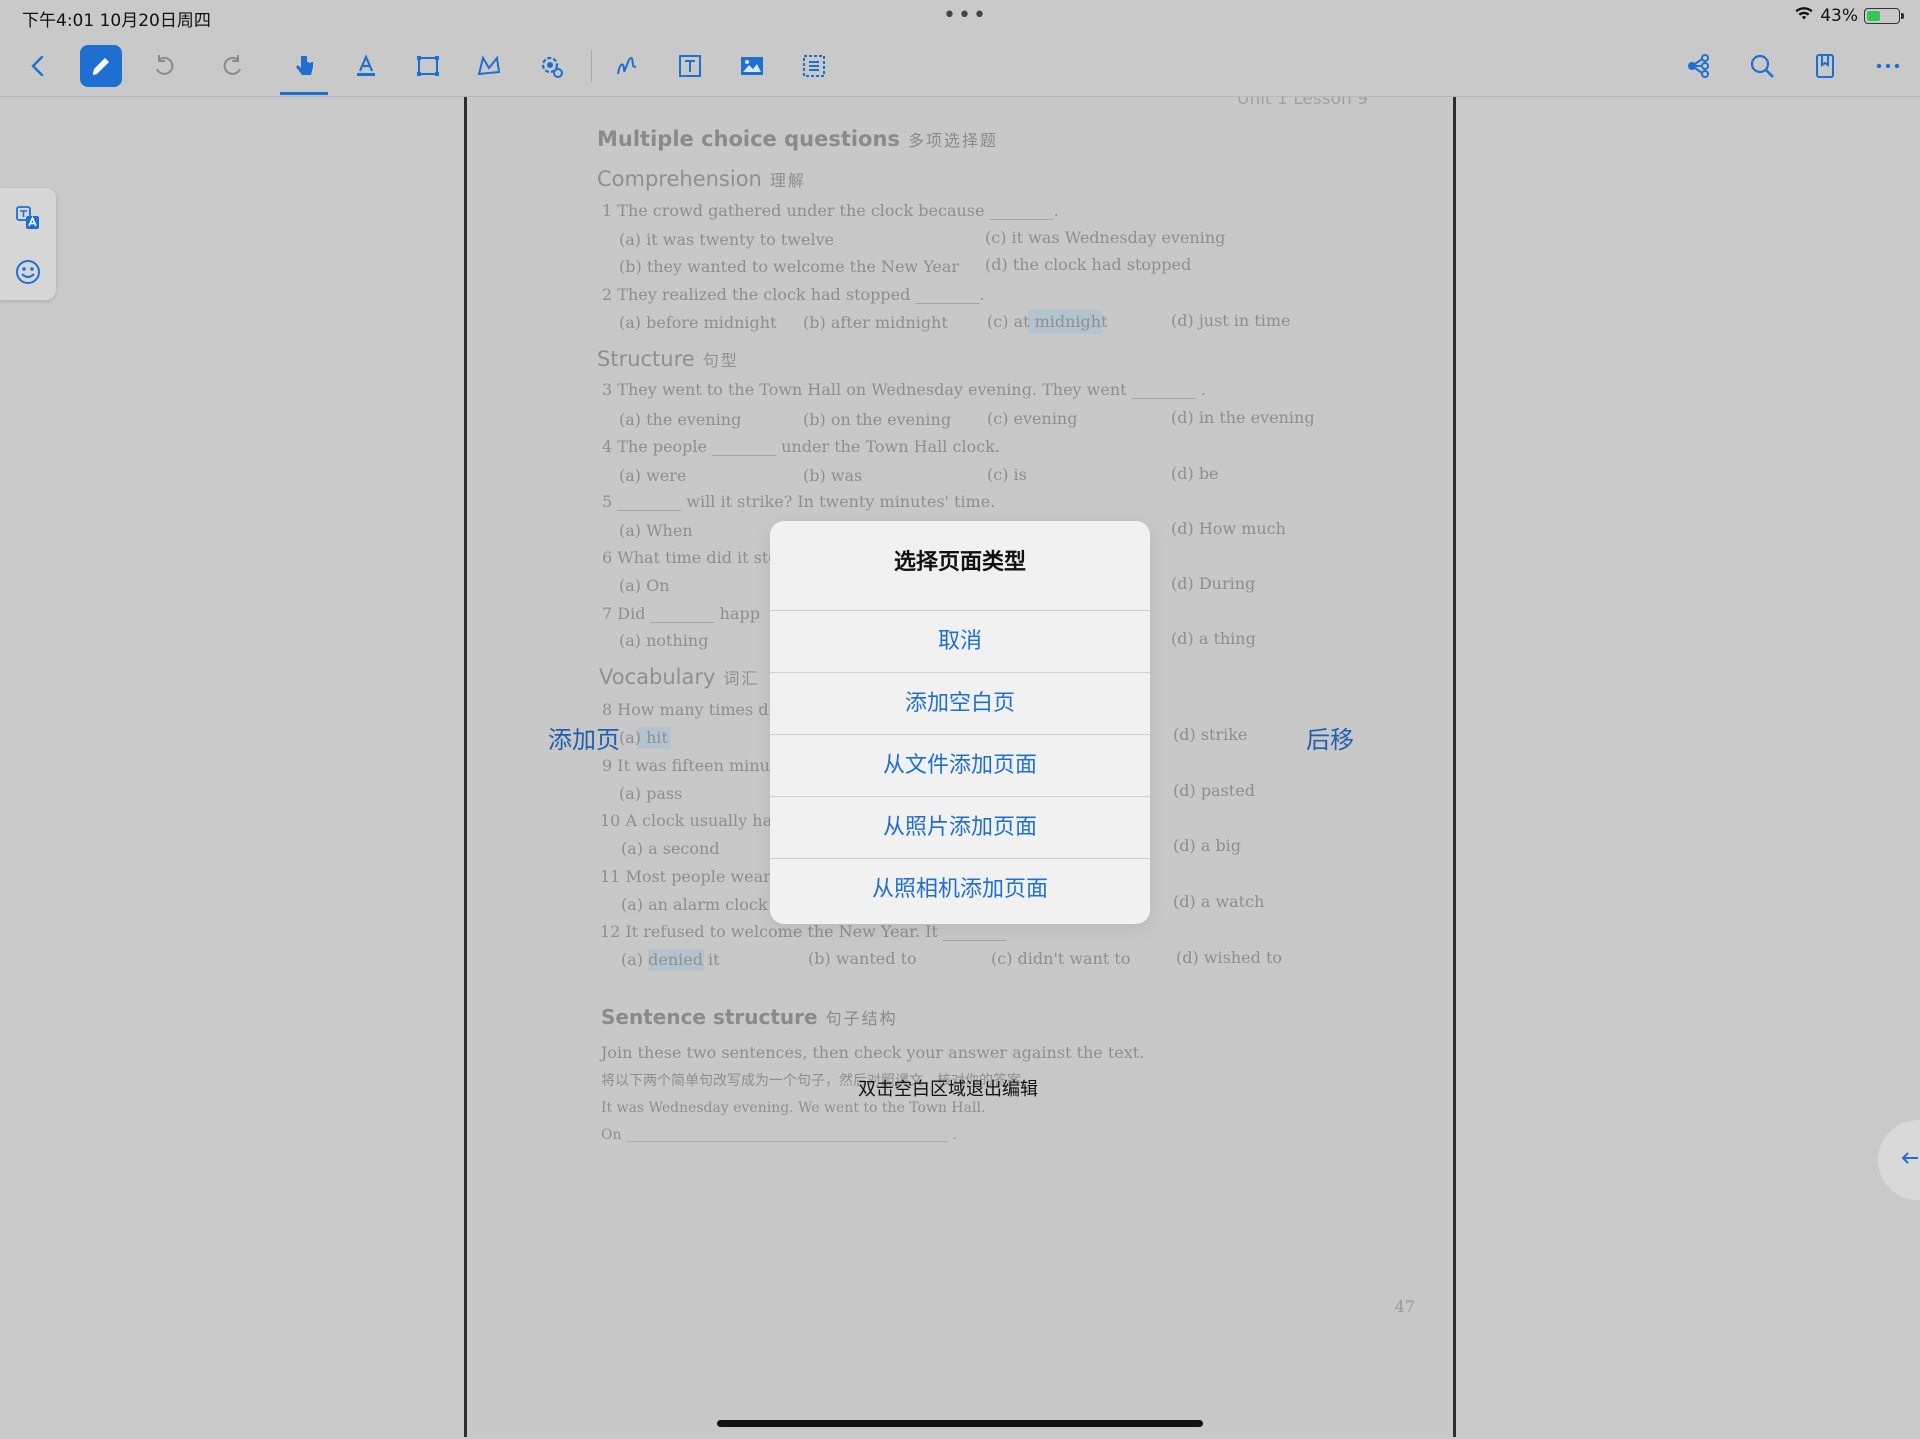 This screenshot has height=1439, width=1920. I want to click on share-icon, so click(1698, 66).